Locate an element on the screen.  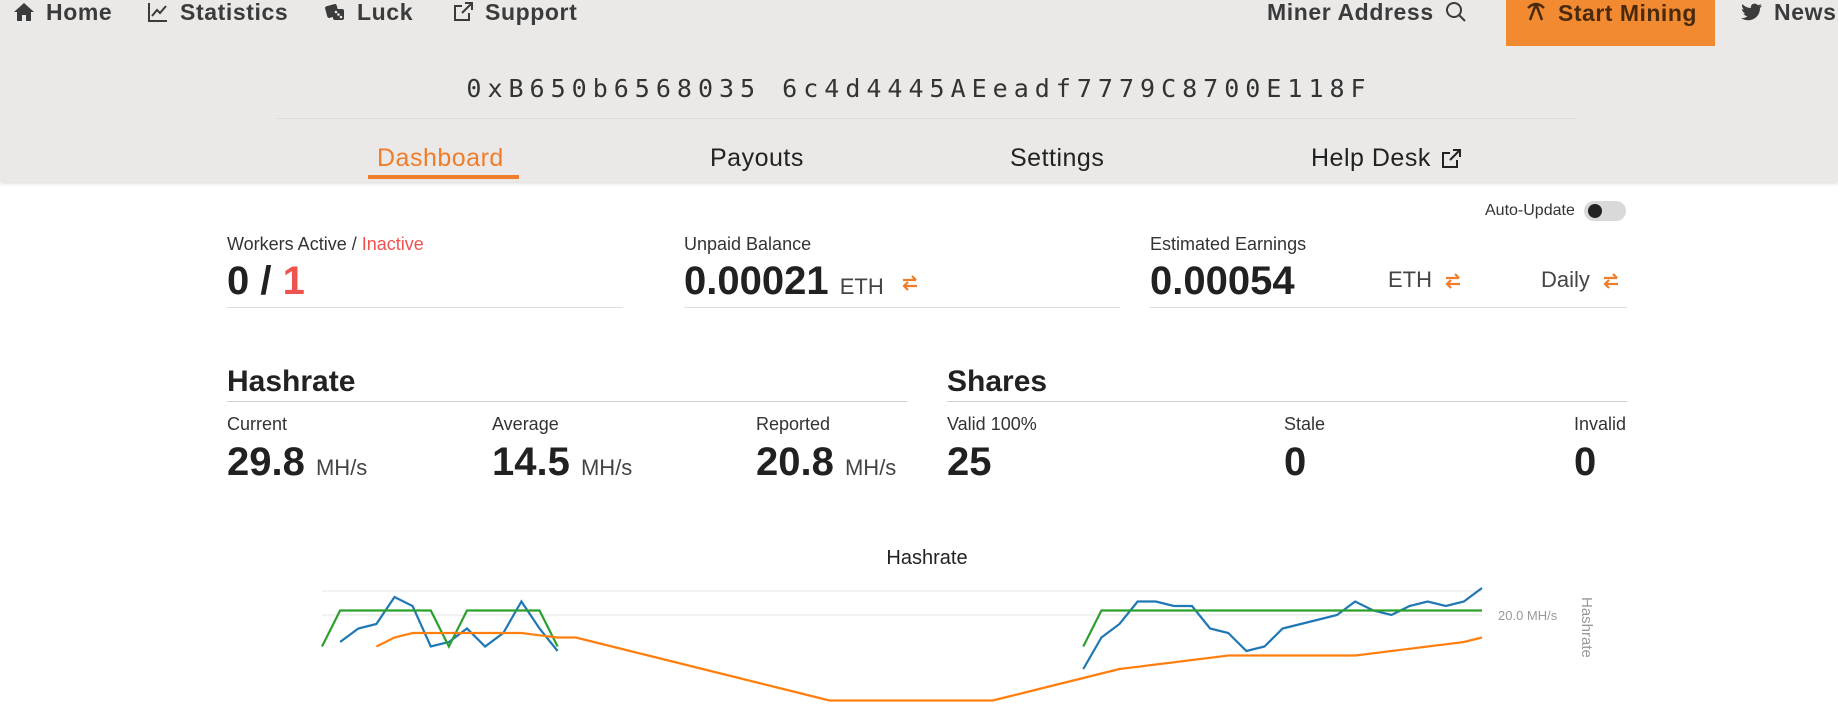
tab-payouts: Payouts is located at coordinates (757, 158).